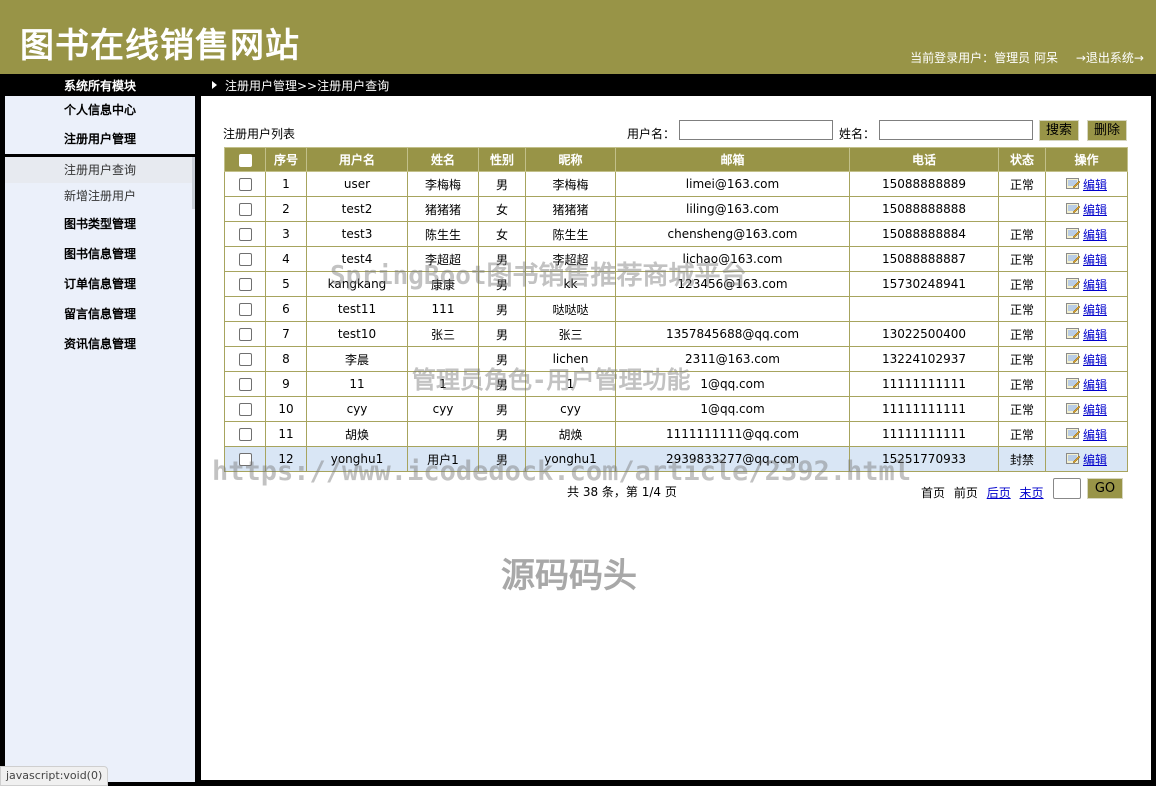 The height and width of the screenshot is (786, 1156). Describe the element at coordinates (100, 110) in the screenshot. I see `menu-personal-center: 个人信息中心` at that location.